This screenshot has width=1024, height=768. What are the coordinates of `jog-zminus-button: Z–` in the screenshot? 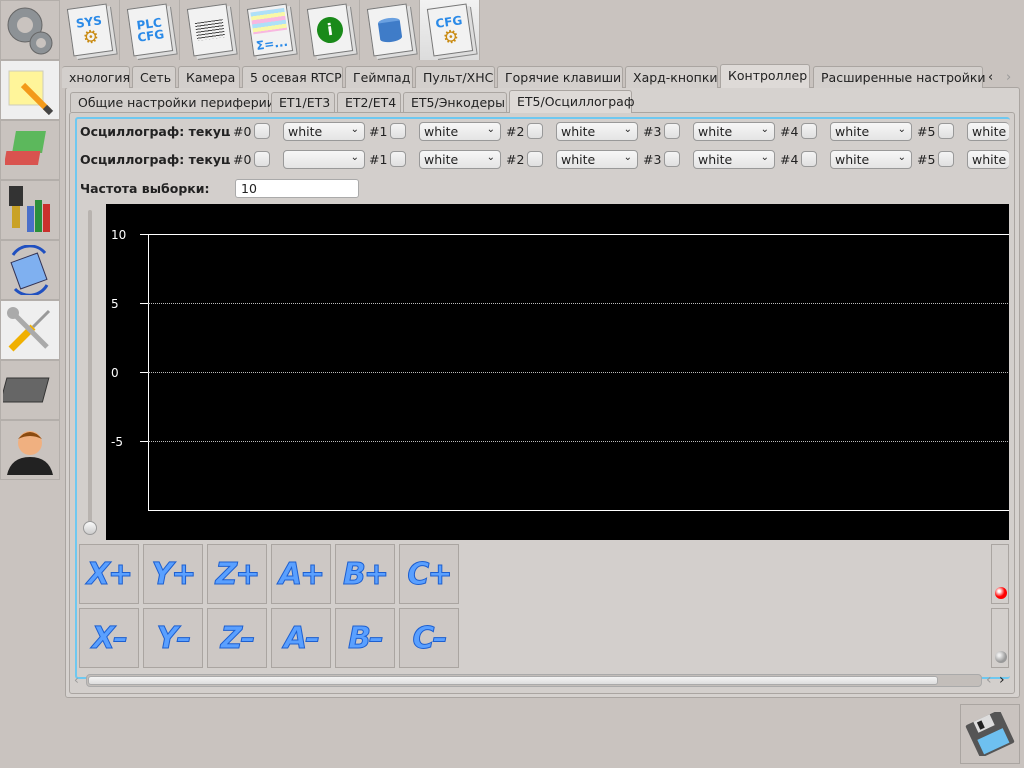 It's located at (237, 638).